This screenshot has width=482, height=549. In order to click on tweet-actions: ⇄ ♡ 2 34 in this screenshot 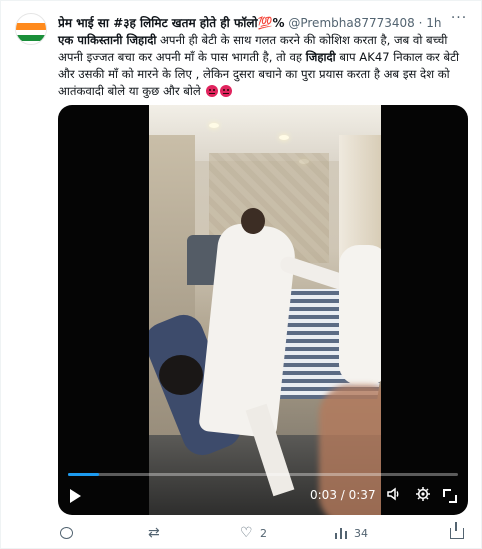, I will do `click(263, 532)`.